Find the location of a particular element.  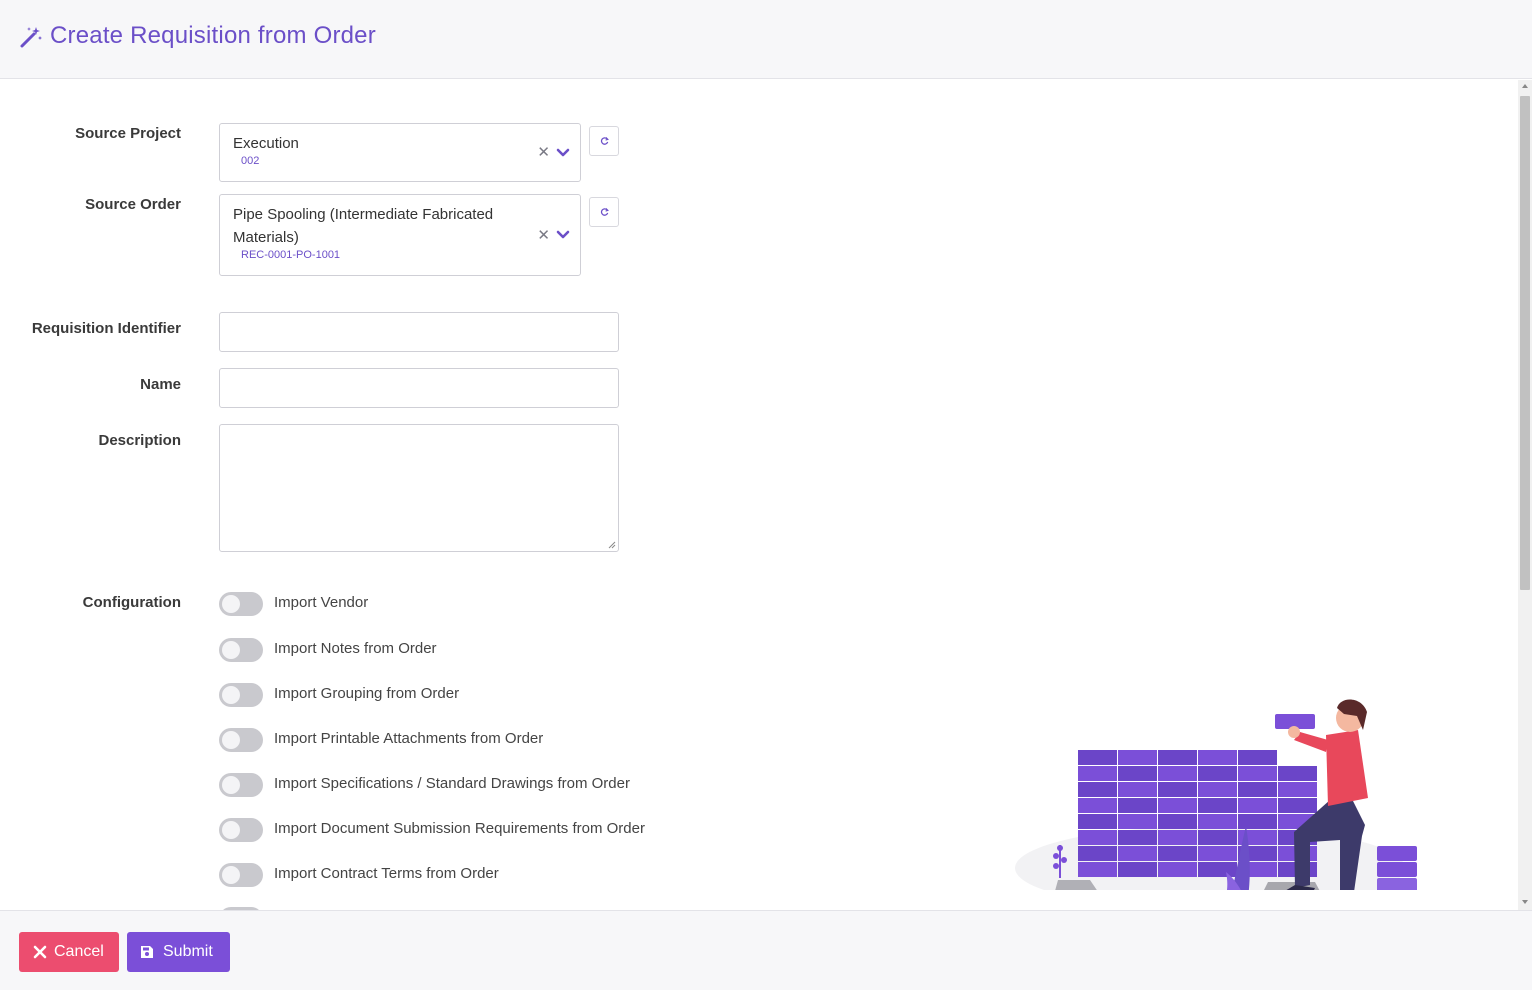

requisition-identifier-label: Requisition Identifier is located at coordinates (106, 328).